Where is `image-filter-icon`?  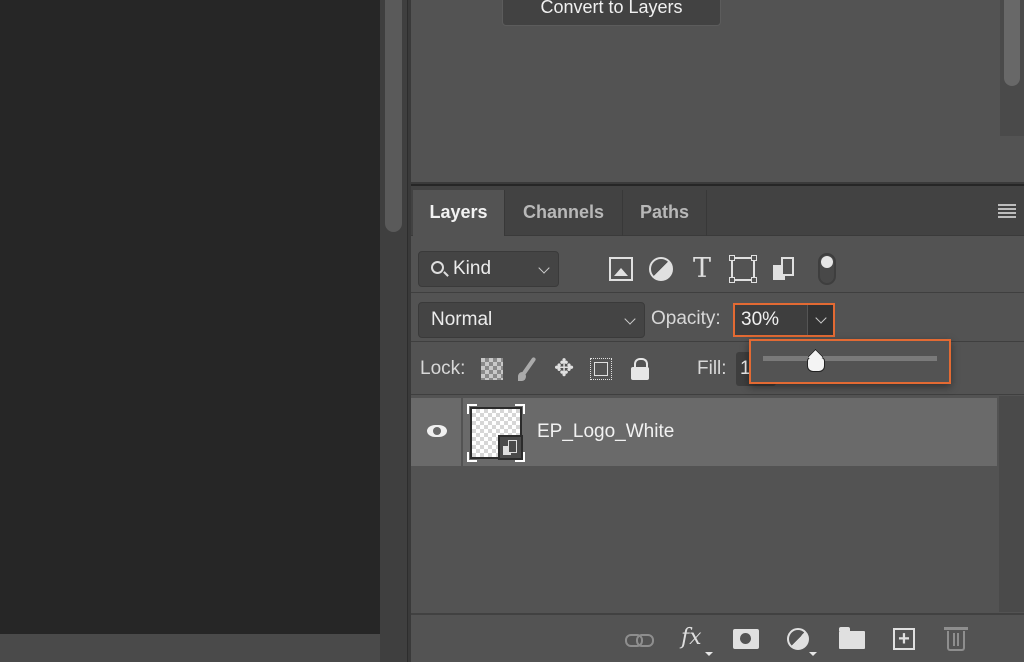 image-filter-icon is located at coordinates (621, 269).